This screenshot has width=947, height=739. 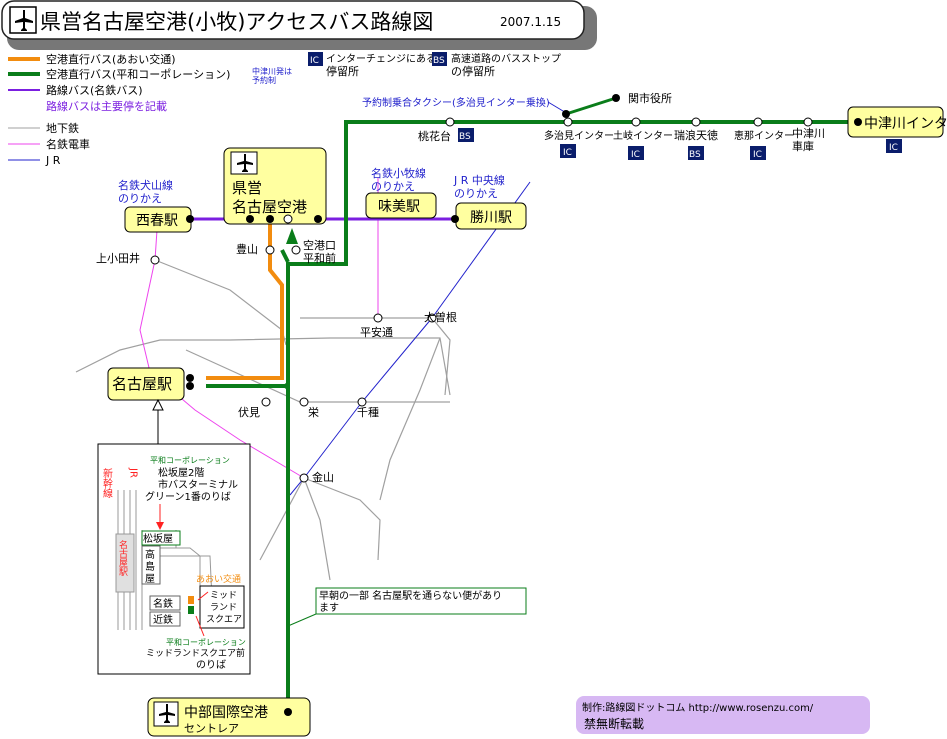 What do you see at coordinates (304, 478) in the screenshot?
I see `stop-kanayama-marker` at bounding box center [304, 478].